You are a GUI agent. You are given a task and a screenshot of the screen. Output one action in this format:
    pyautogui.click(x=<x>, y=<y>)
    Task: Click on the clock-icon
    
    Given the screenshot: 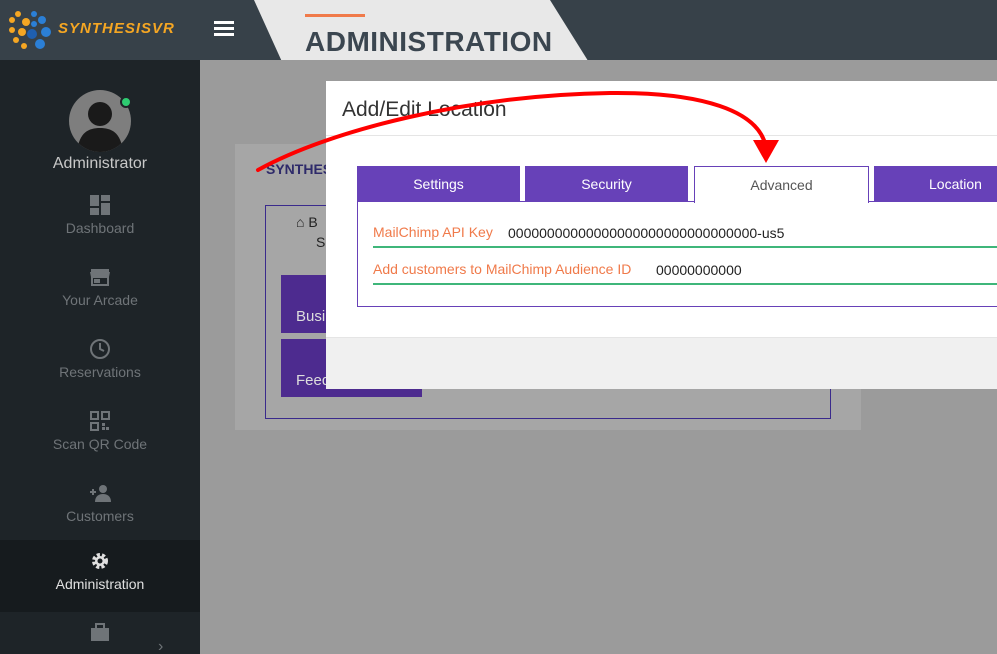 What is the action you would take?
    pyautogui.click(x=100, y=349)
    